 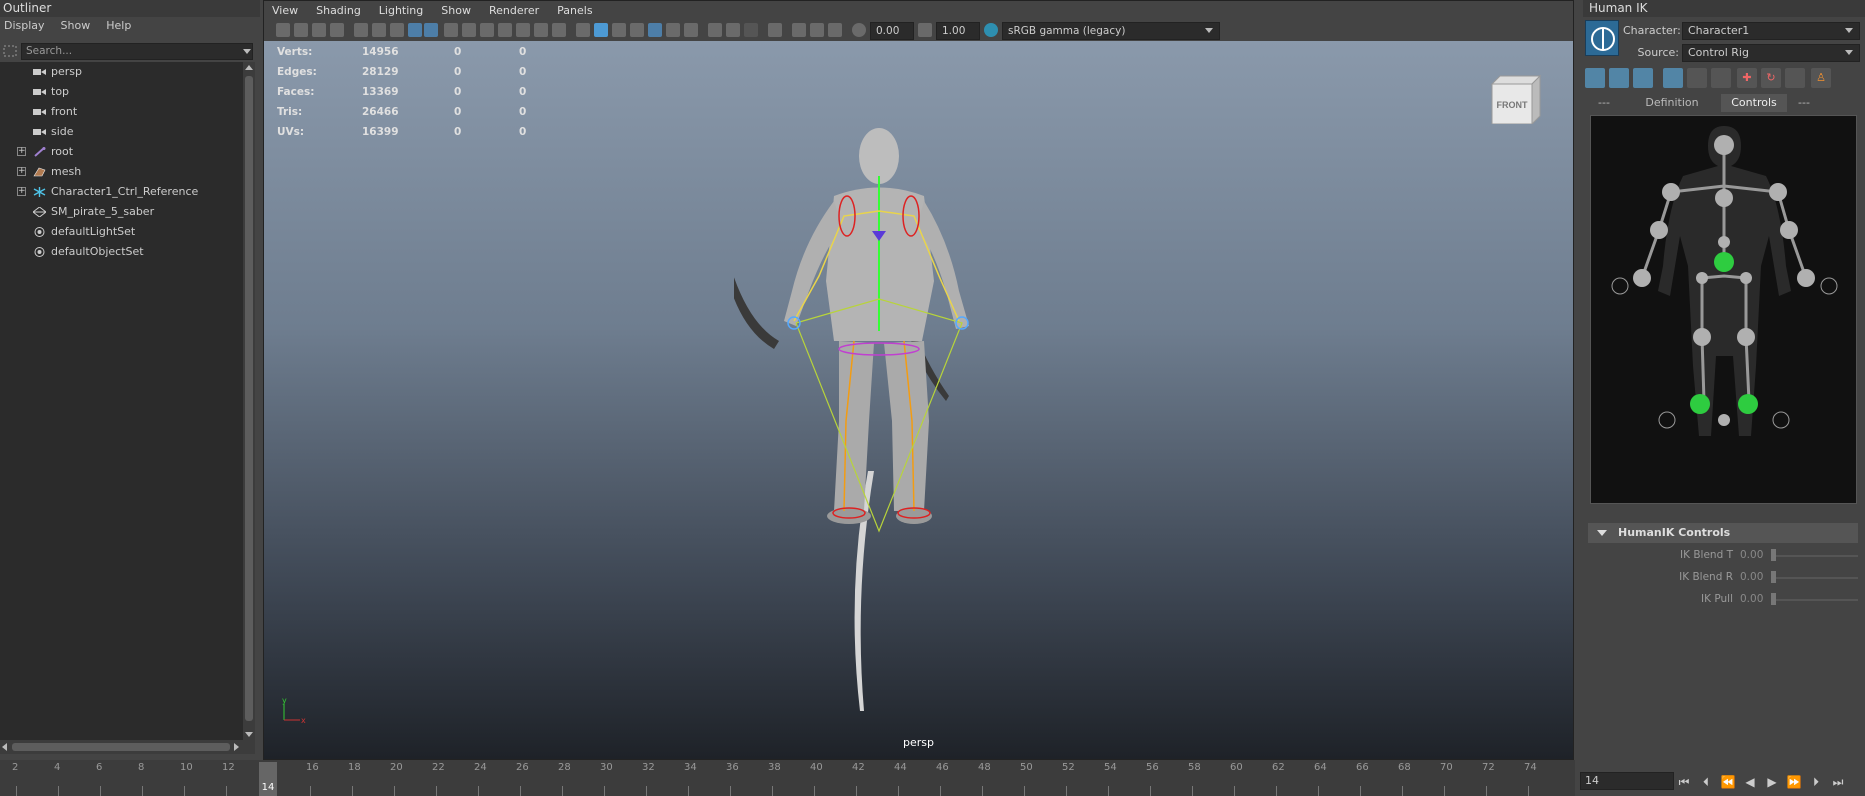 I want to click on outliner-item-defaultobjectset: defaultObjectSet, so click(x=121, y=252).